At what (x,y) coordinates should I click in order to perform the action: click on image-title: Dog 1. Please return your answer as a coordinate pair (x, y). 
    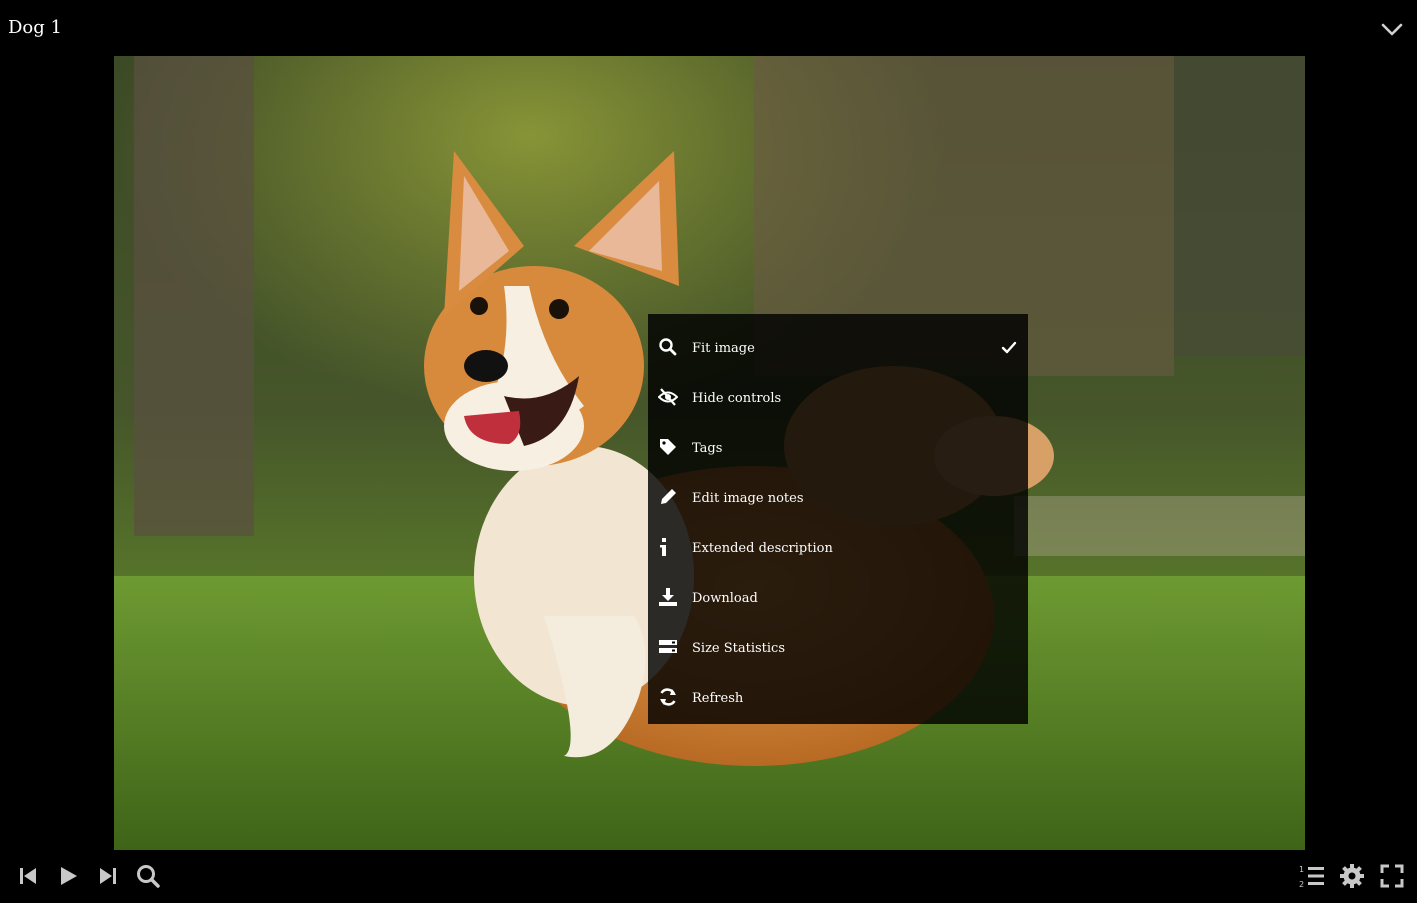
    Looking at the image, I should click on (35, 27).